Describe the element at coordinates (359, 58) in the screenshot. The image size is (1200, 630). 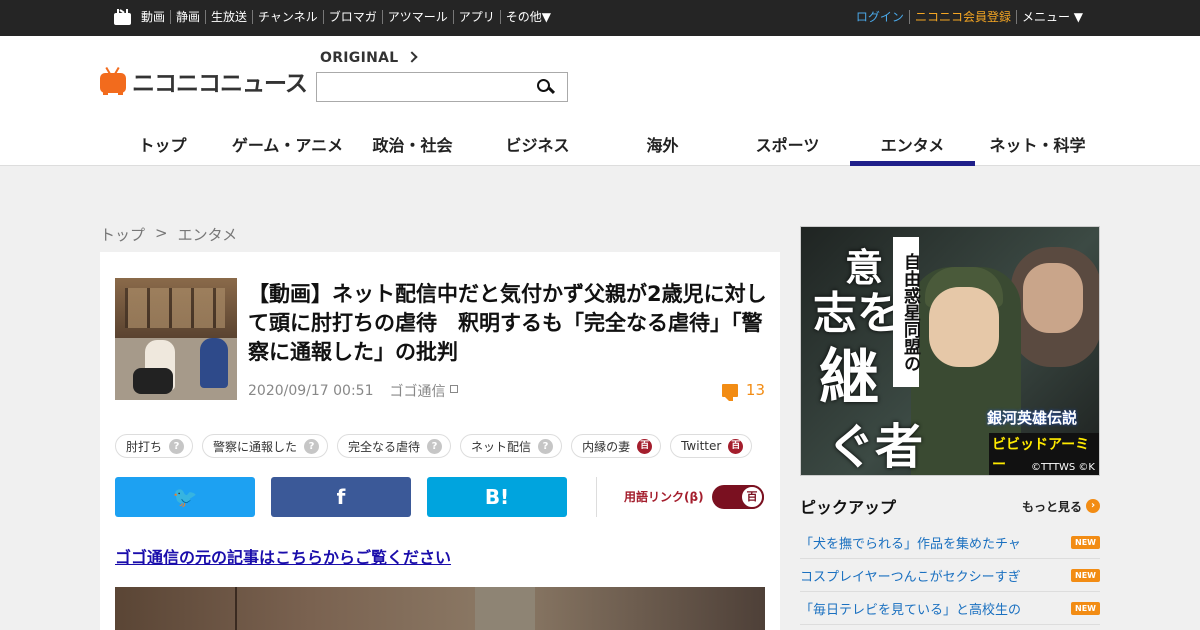
I see `original-label: ORIGINAL` at that location.